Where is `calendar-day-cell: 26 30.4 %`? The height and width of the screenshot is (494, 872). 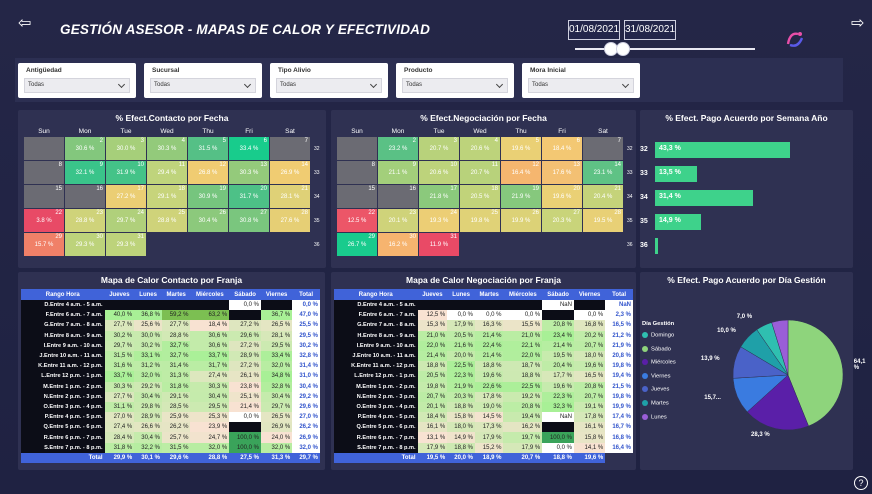
calendar-day-cell: 26 30.4 % is located at coordinates (208, 220).